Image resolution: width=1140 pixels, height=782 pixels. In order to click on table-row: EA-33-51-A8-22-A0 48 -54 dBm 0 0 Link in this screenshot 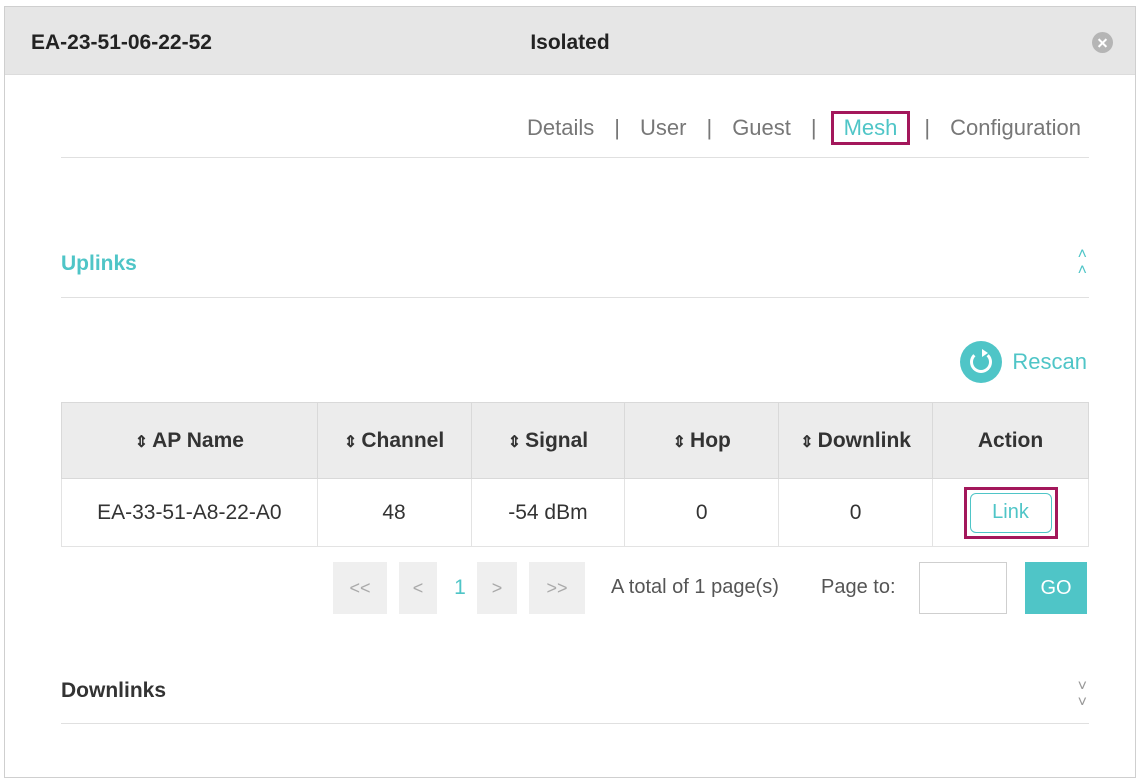, I will do `click(575, 512)`.